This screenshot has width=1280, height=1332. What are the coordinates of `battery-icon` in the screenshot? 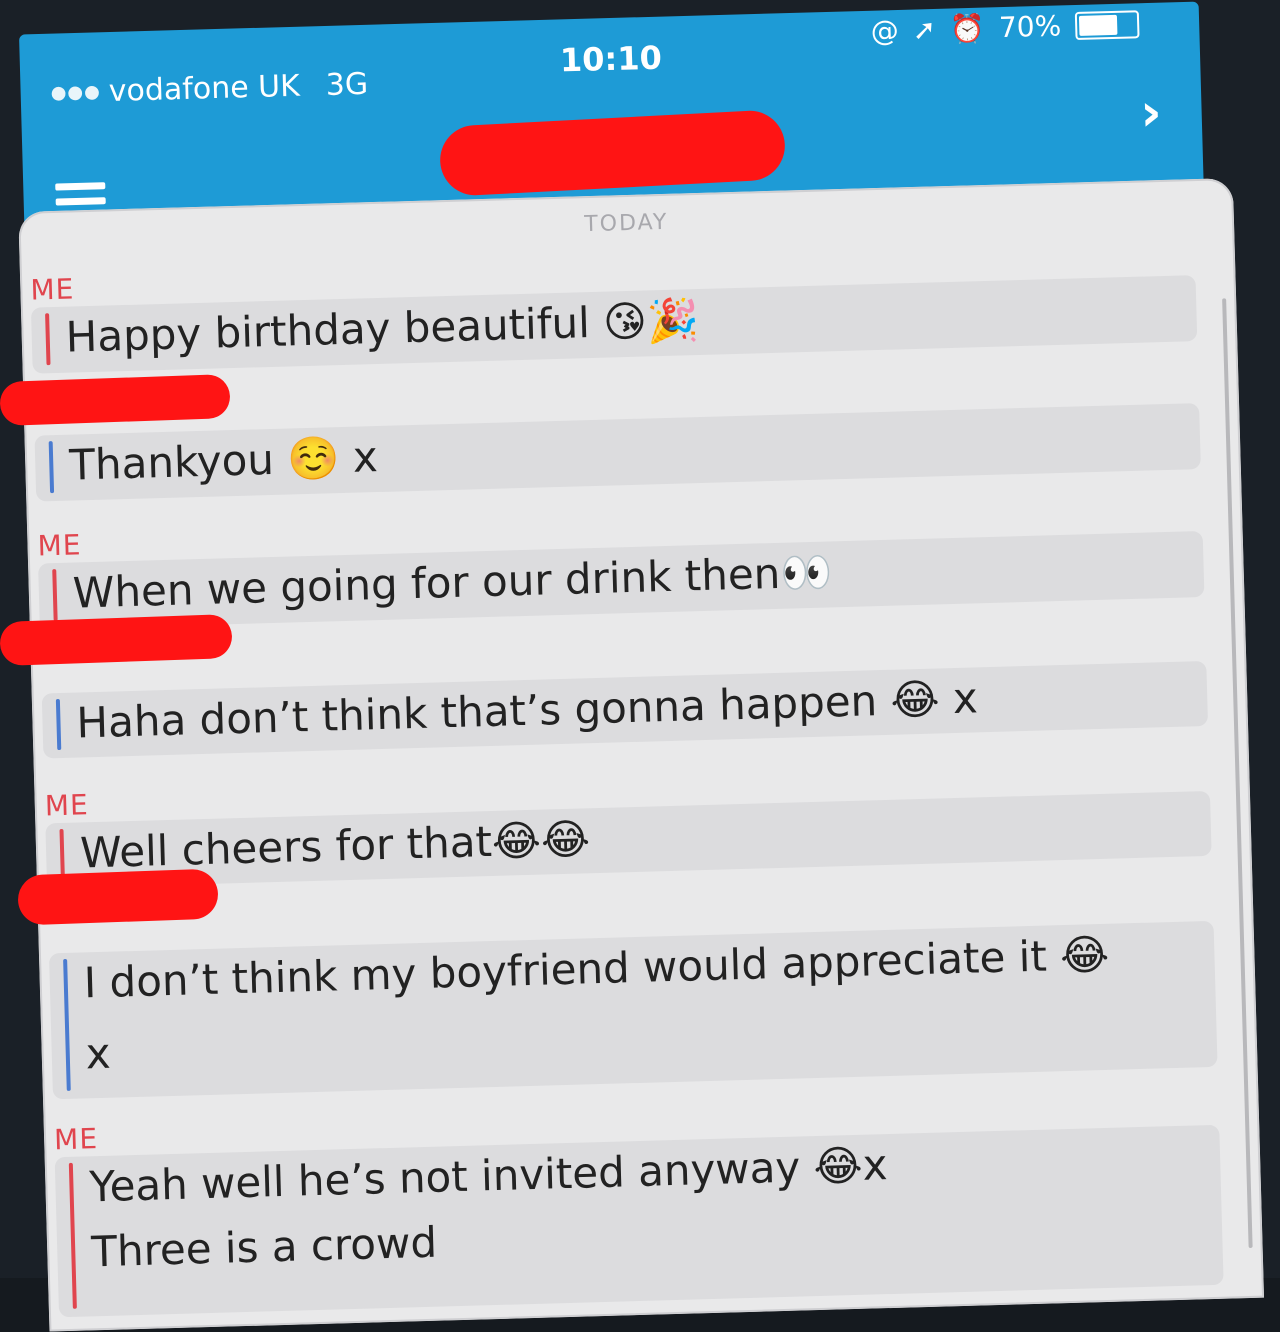 It's located at (1107, 24).